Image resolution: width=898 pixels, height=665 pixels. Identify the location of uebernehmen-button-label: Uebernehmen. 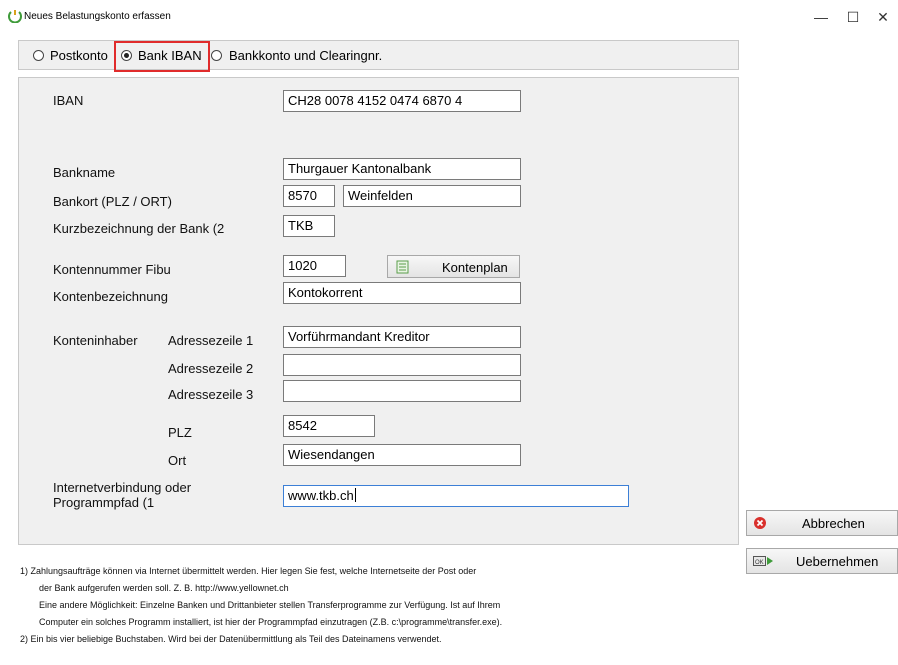
(837, 561).